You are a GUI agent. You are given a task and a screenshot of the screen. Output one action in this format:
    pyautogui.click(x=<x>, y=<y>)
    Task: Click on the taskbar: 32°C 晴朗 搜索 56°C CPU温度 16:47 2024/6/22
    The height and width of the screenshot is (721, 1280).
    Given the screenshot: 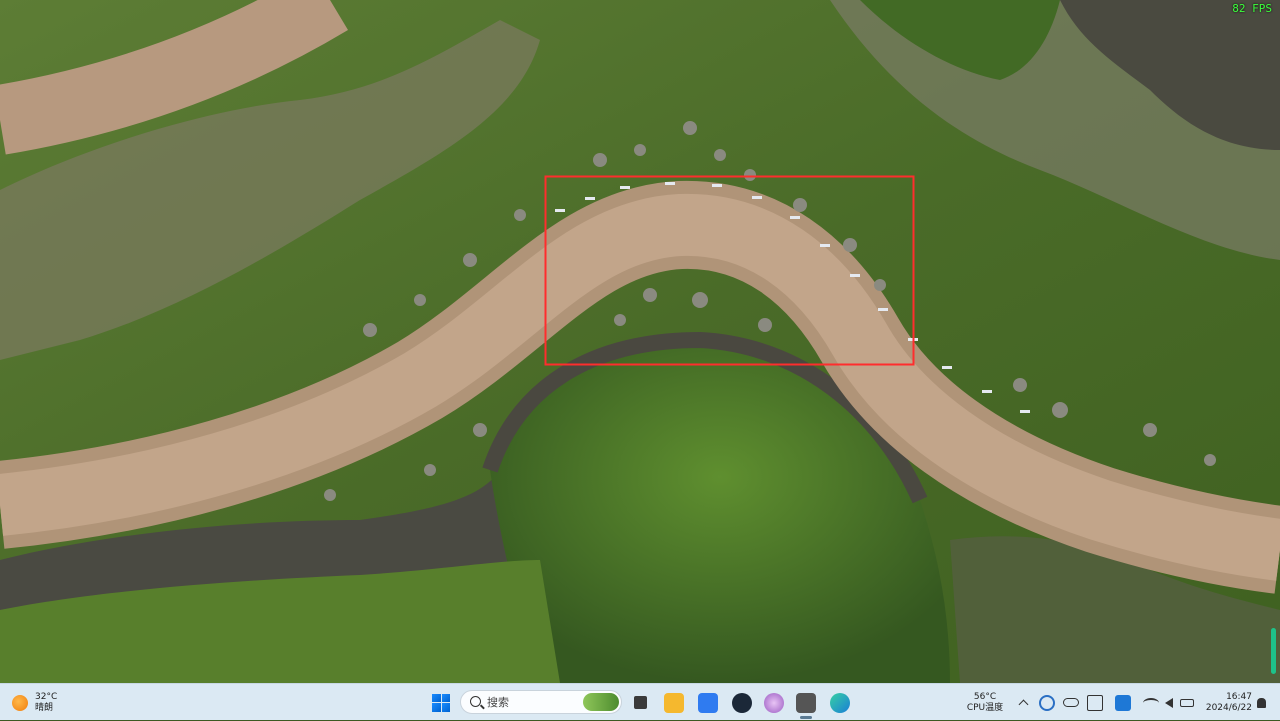 What is the action you would take?
    pyautogui.click(x=640, y=701)
    